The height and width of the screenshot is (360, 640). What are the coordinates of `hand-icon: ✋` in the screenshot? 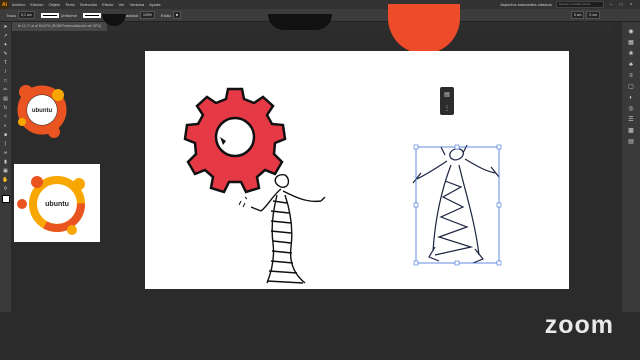 It's located at (5, 180).